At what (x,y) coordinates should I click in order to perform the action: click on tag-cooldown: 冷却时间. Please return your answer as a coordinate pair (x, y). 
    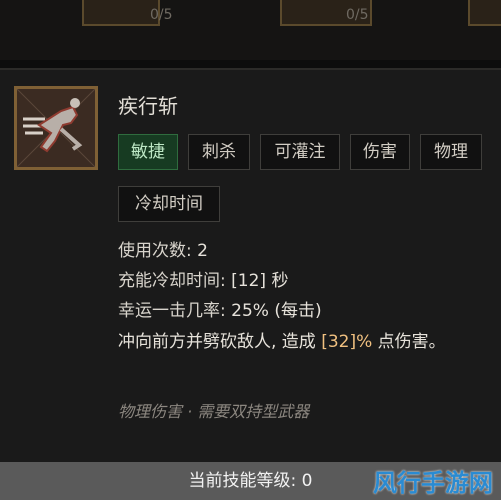
    Looking at the image, I should click on (169, 204).